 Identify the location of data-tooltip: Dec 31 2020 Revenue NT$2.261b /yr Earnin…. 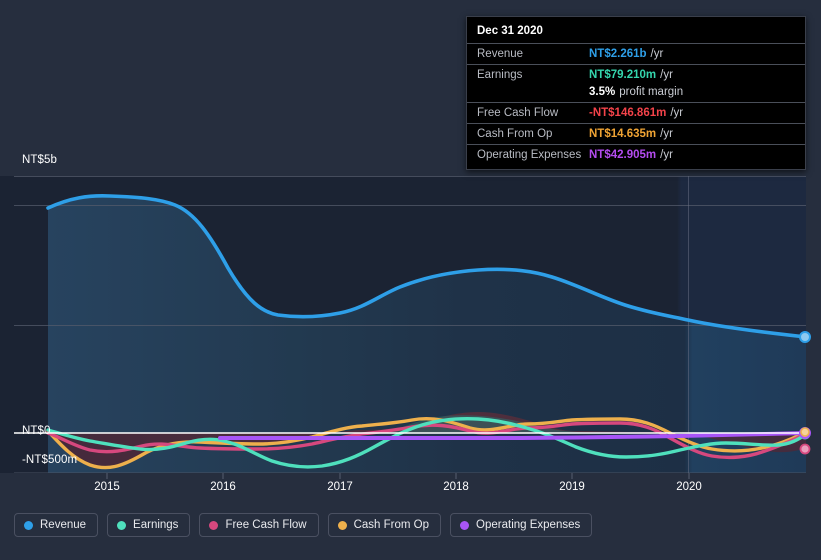
(636, 93).